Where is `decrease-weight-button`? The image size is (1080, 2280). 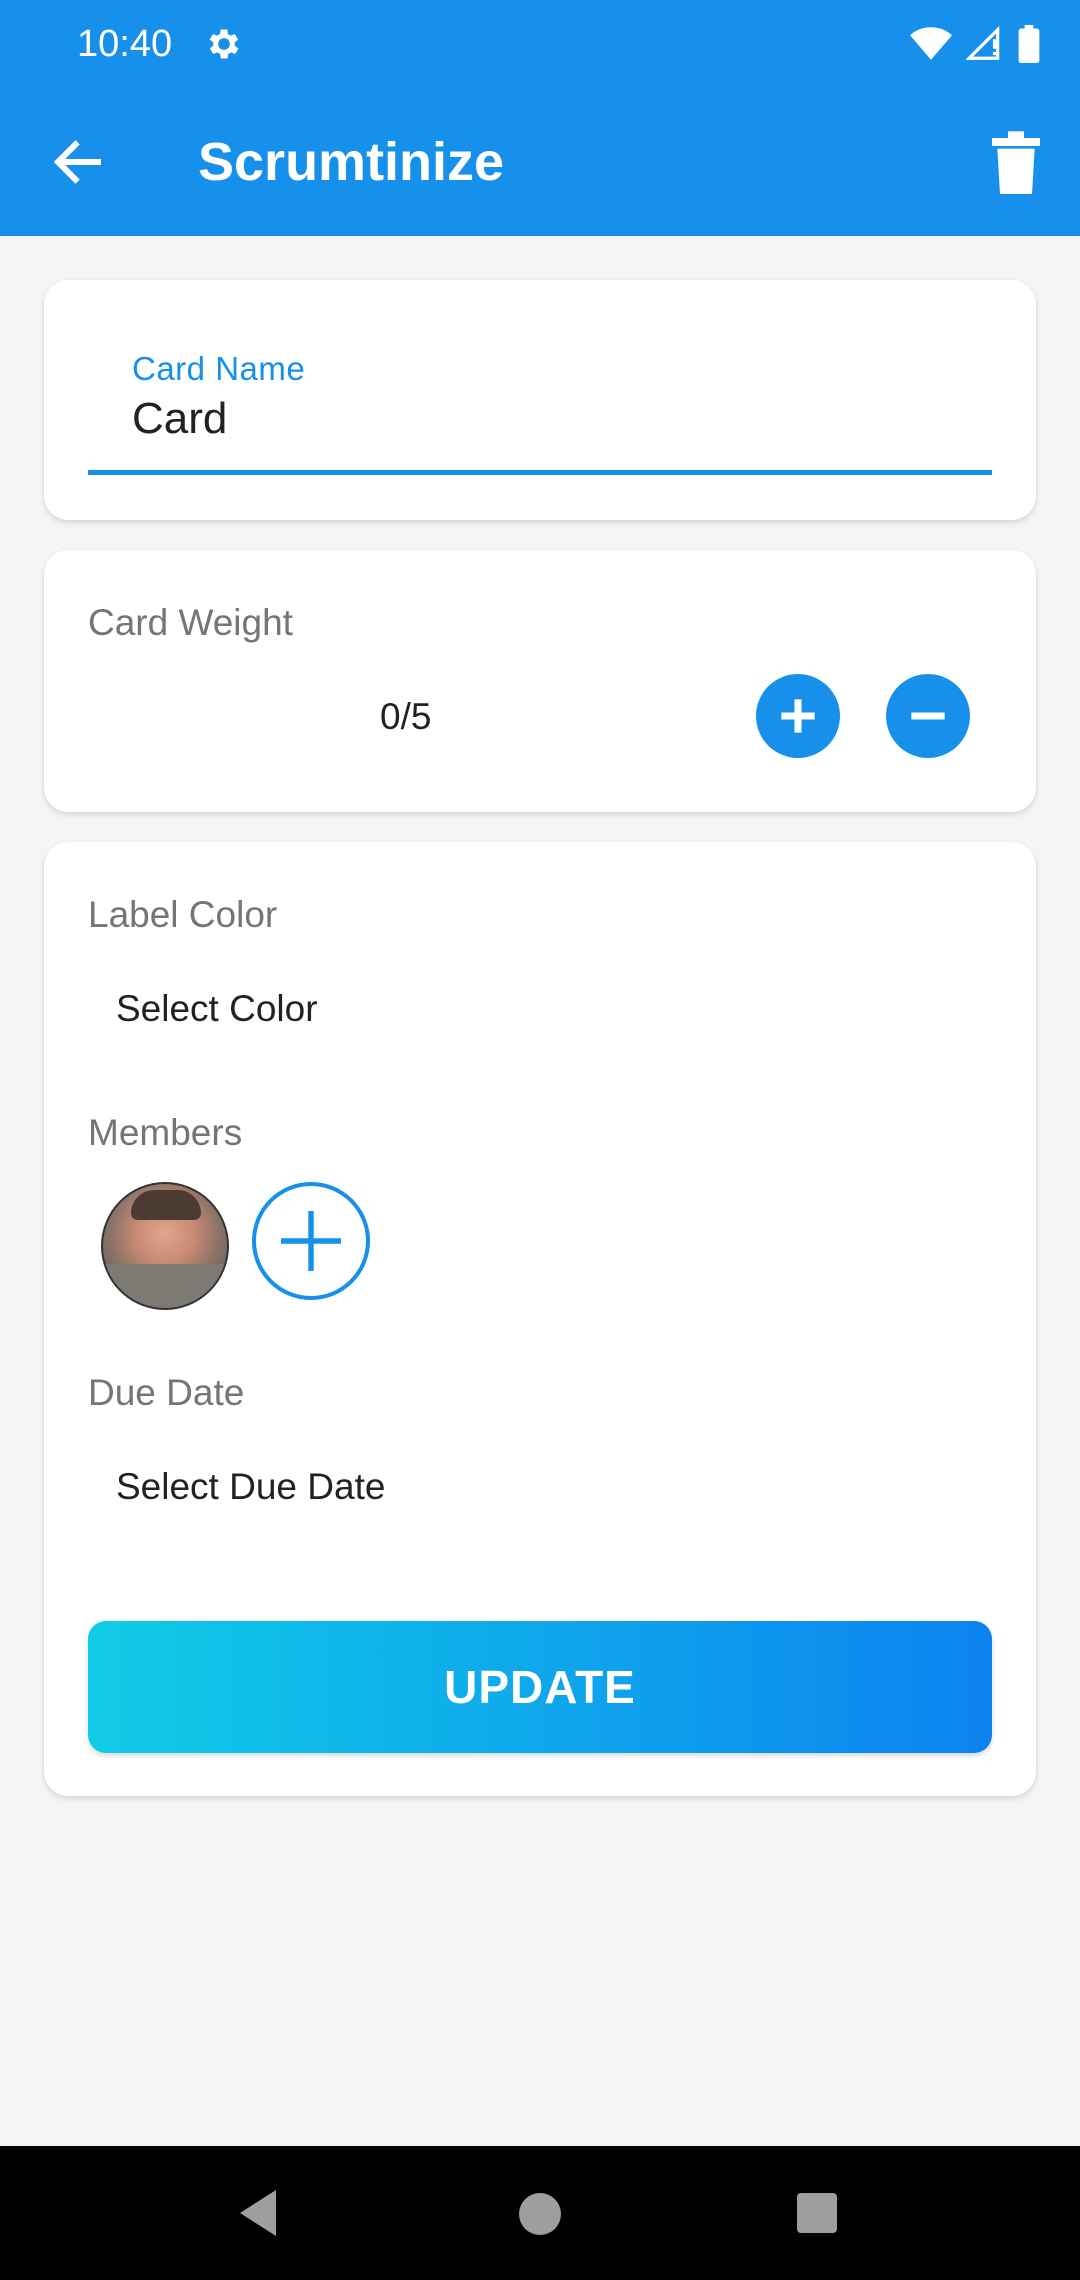 decrease-weight-button is located at coordinates (928, 716).